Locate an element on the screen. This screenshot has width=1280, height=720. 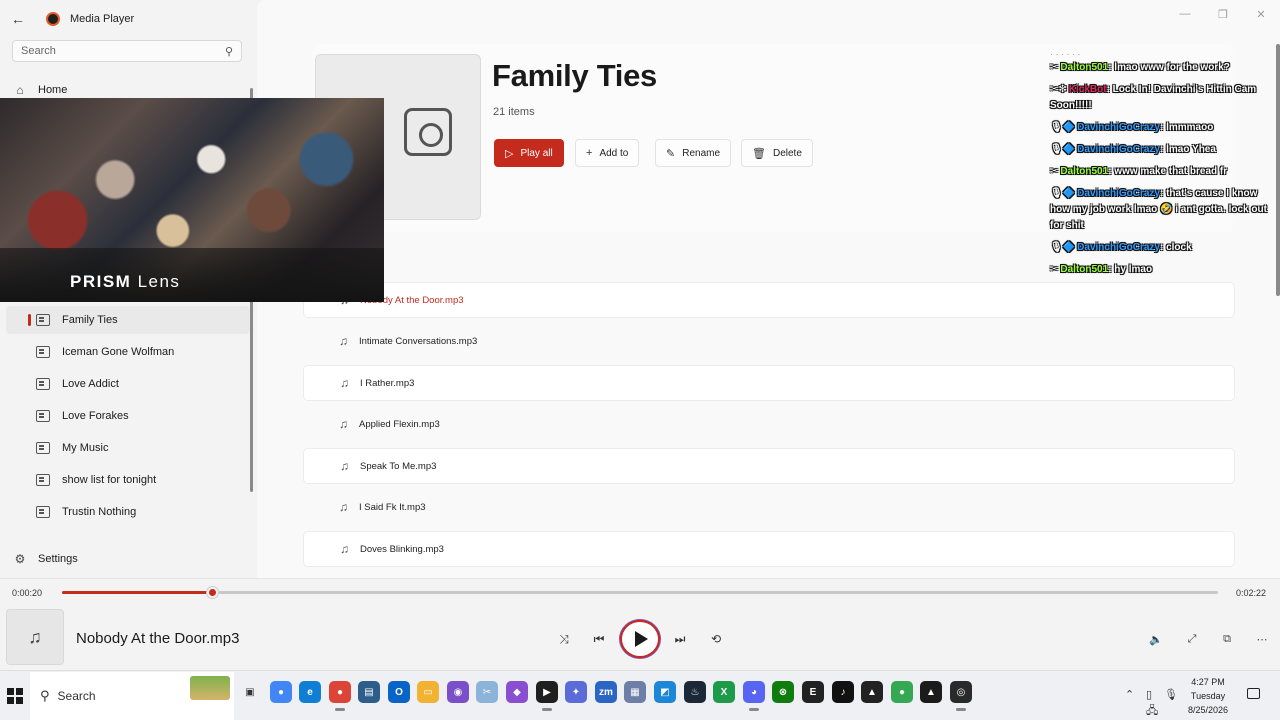
chat-clipped-line: · · · · · · is located at coordinates (1065, 55).